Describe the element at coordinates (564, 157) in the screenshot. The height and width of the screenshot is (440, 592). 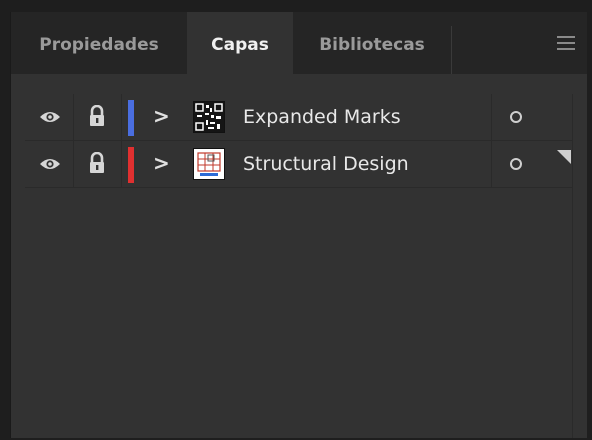
I see `selection-indicator` at that location.